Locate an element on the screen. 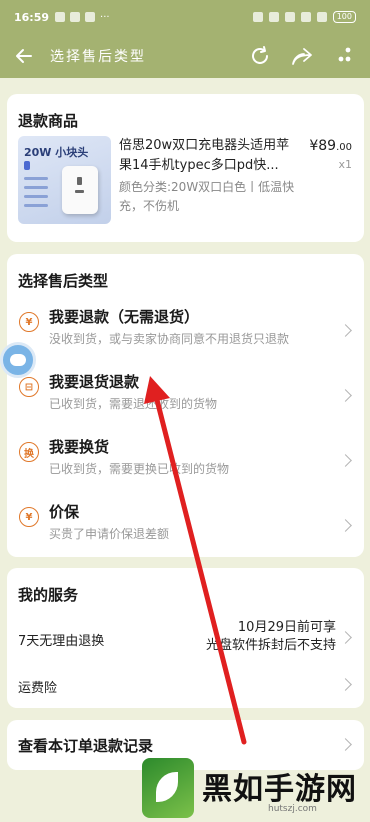 Image resolution: width=370 pixels, height=822 pixels. service-label: 7天无理由退换 is located at coordinates (61, 641).